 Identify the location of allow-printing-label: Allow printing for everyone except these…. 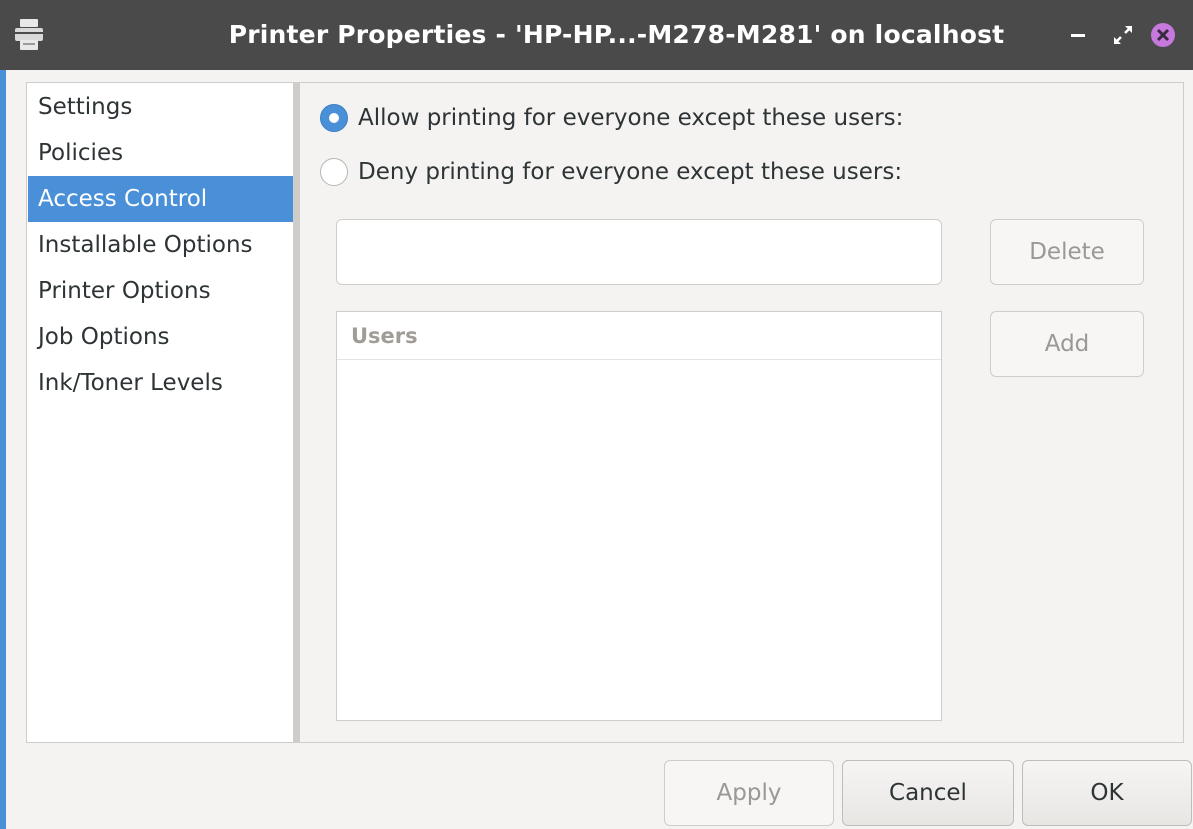
(631, 118).